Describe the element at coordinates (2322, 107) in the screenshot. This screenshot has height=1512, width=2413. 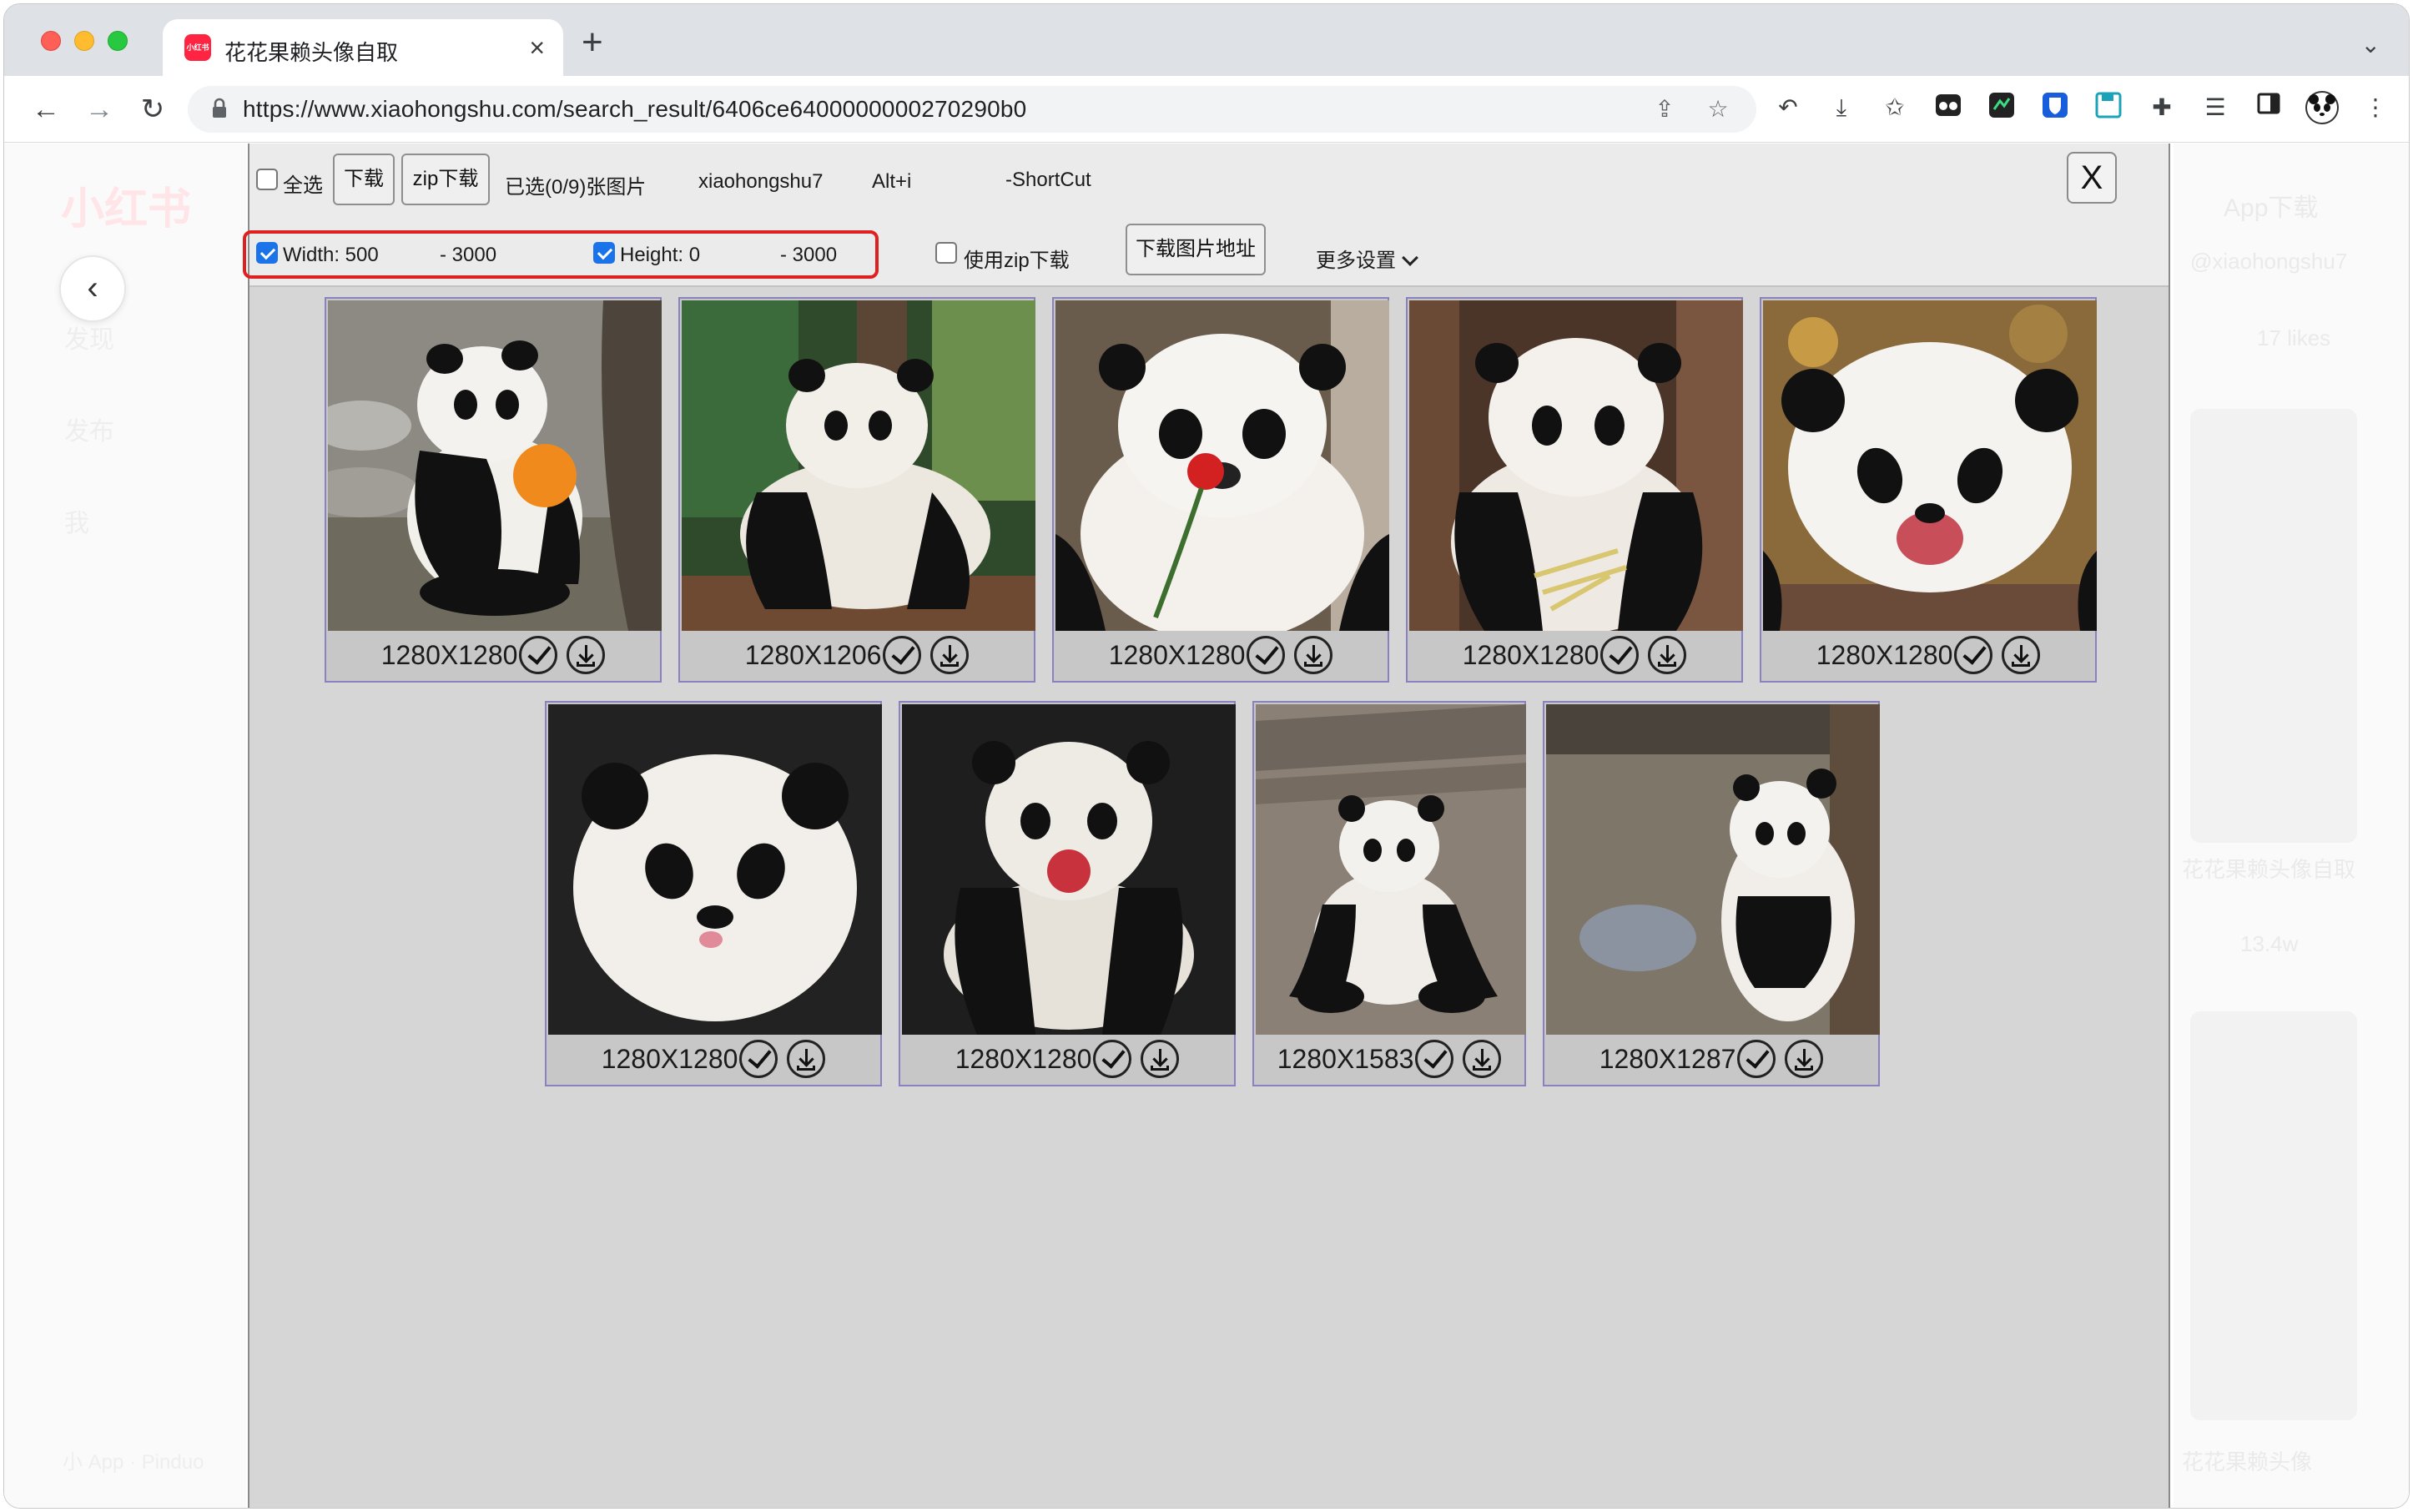
I see `profile-avatar-icon` at that location.